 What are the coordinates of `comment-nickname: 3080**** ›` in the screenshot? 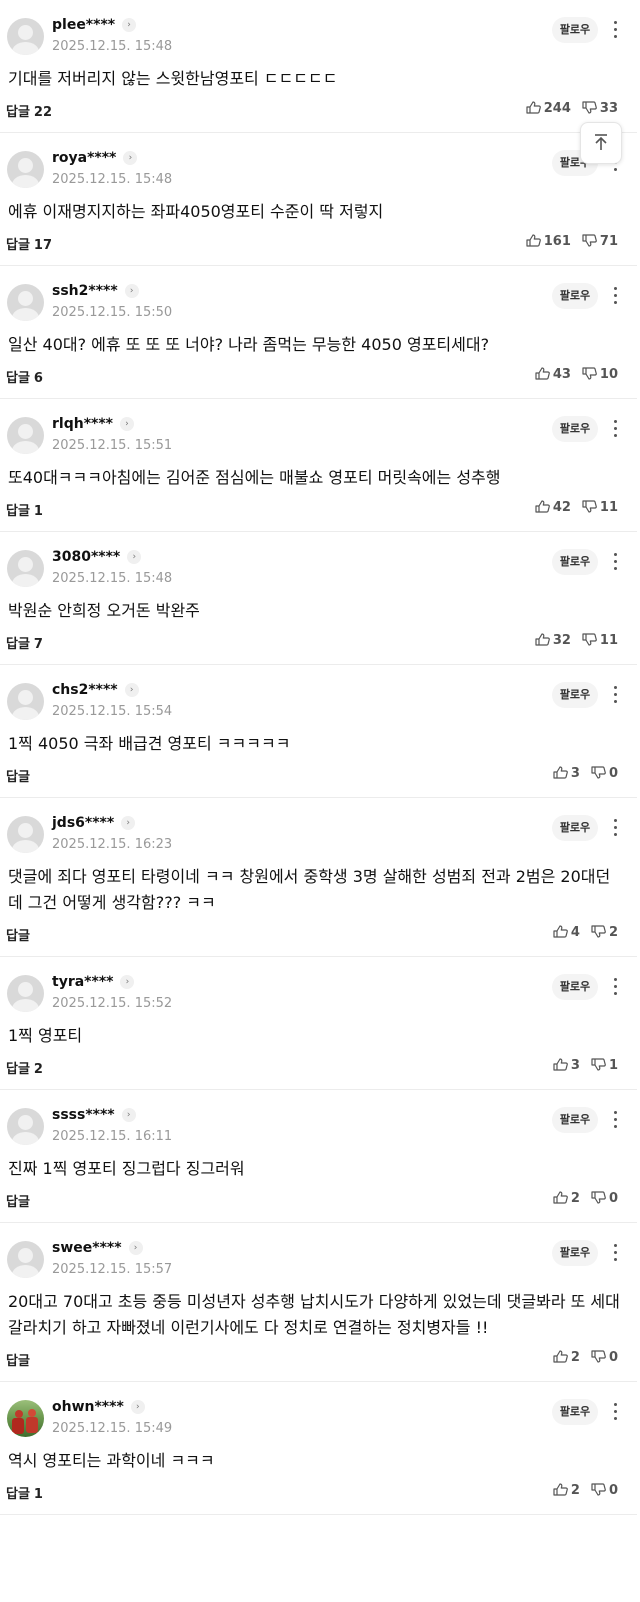 It's located at (97, 557).